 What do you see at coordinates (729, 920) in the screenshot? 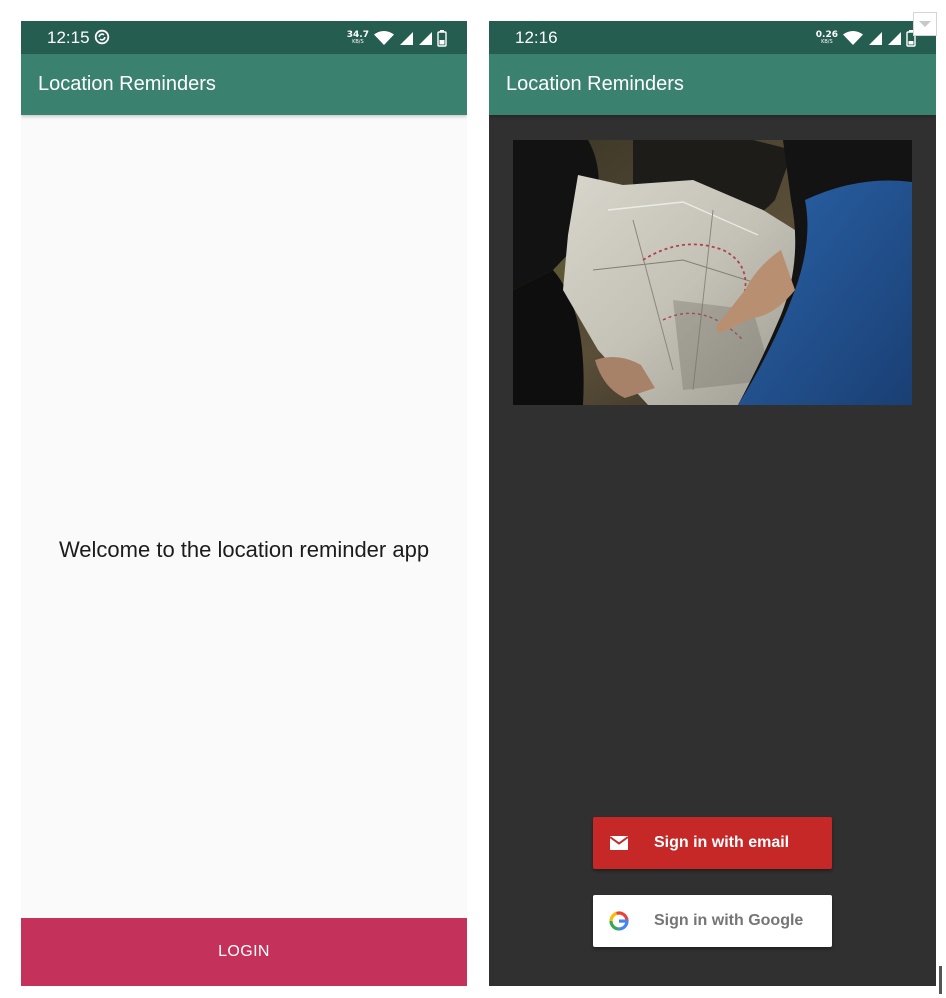
I see `sign-in-google-label: Sign in with Google` at bounding box center [729, 920].